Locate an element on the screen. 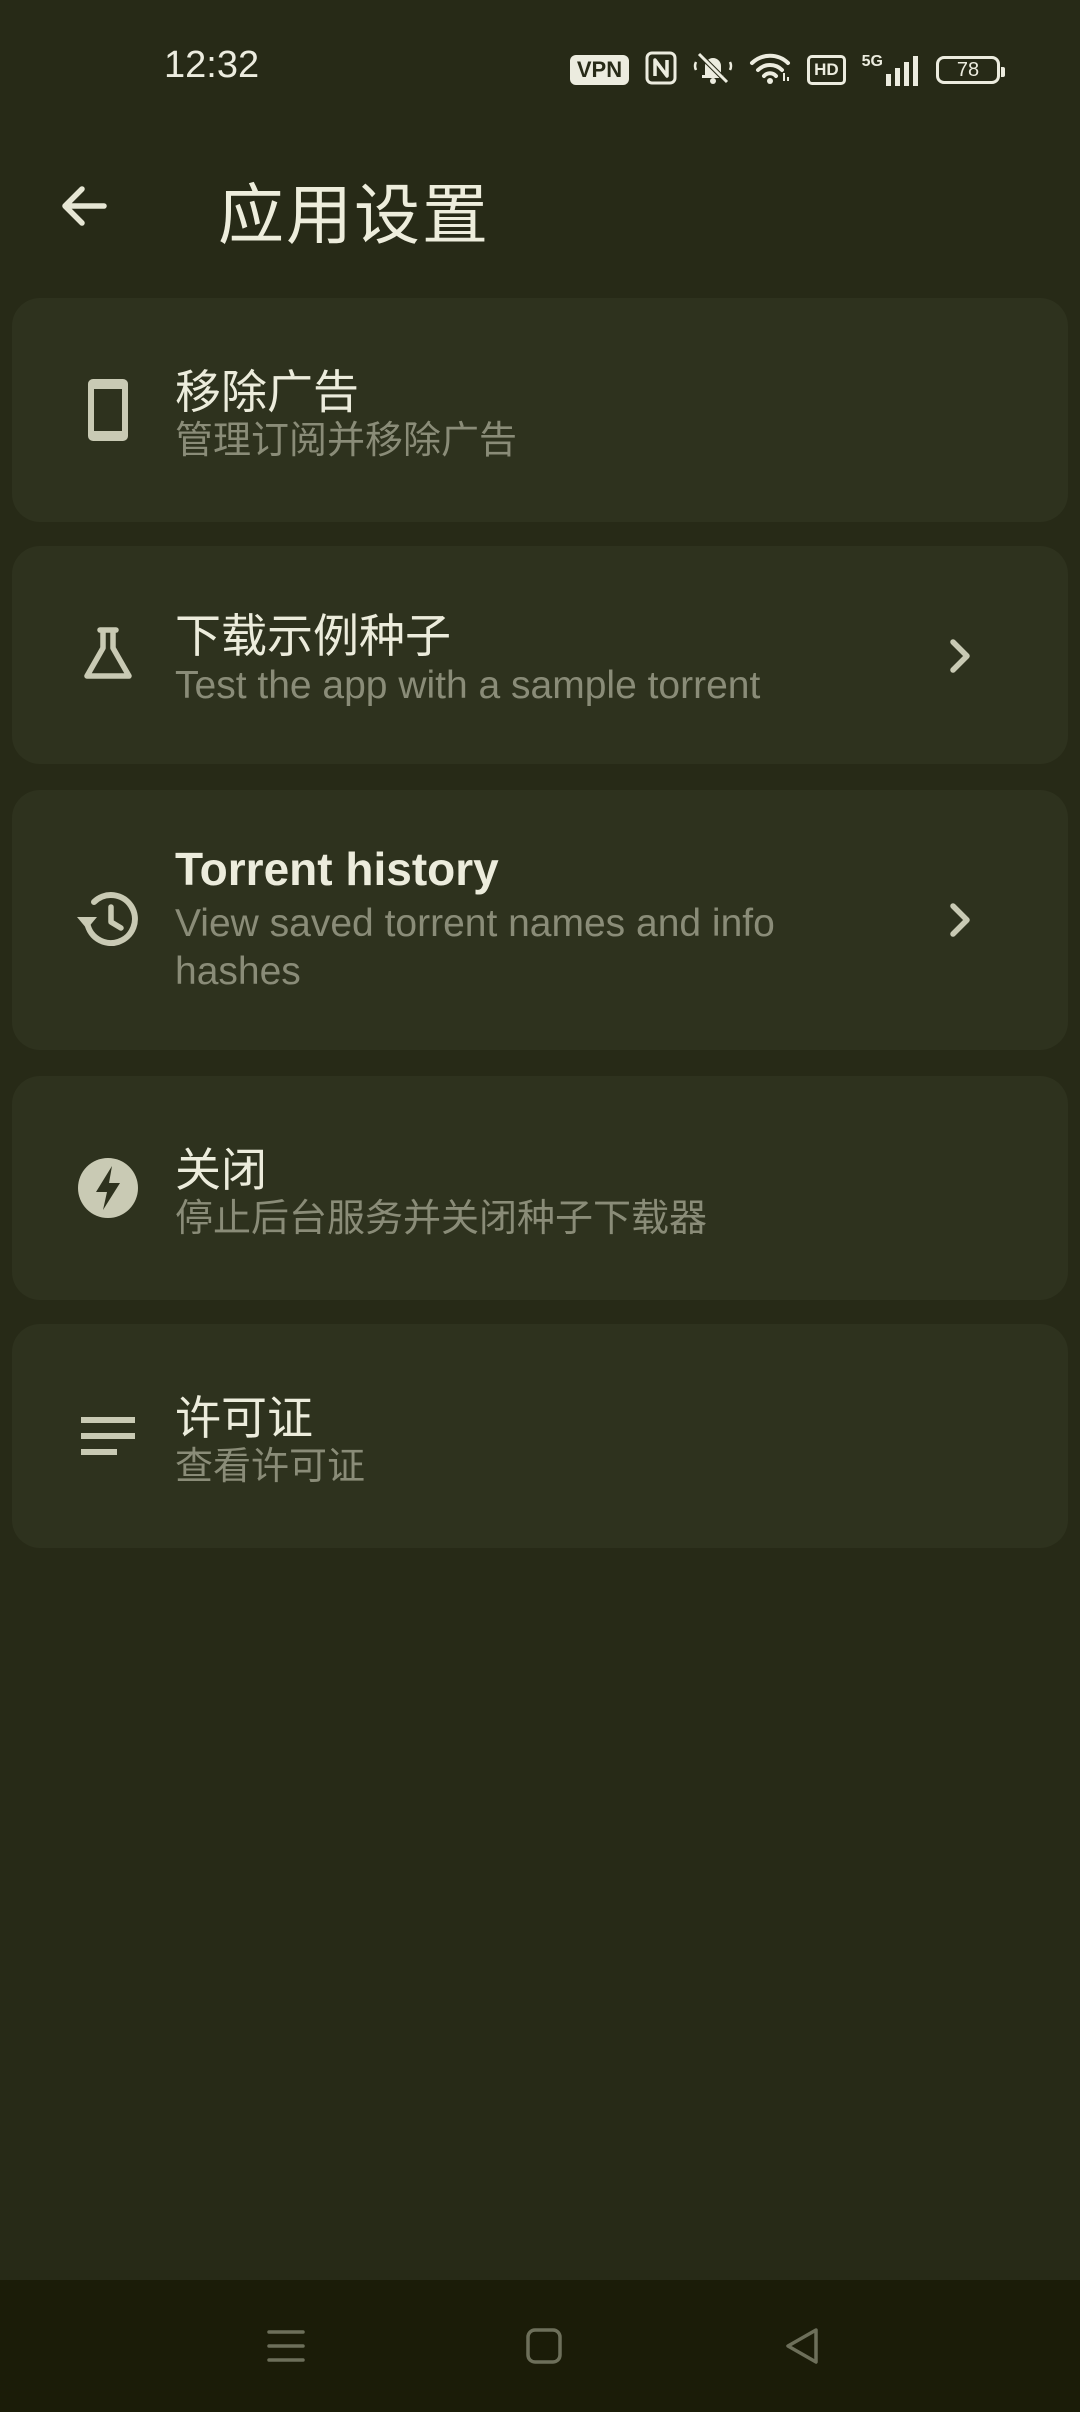 The image size is (1080, 2412). nav-back-button is located at coordinates (802, 2346).